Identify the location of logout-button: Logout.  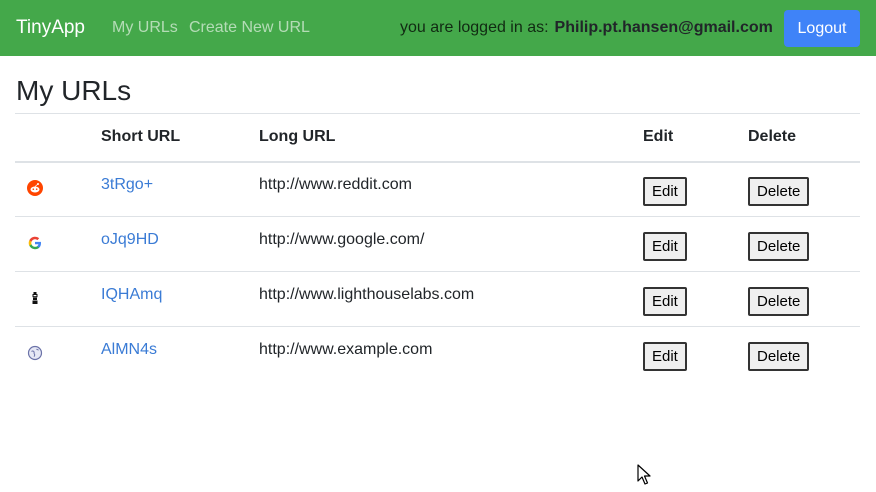
(822, 28).